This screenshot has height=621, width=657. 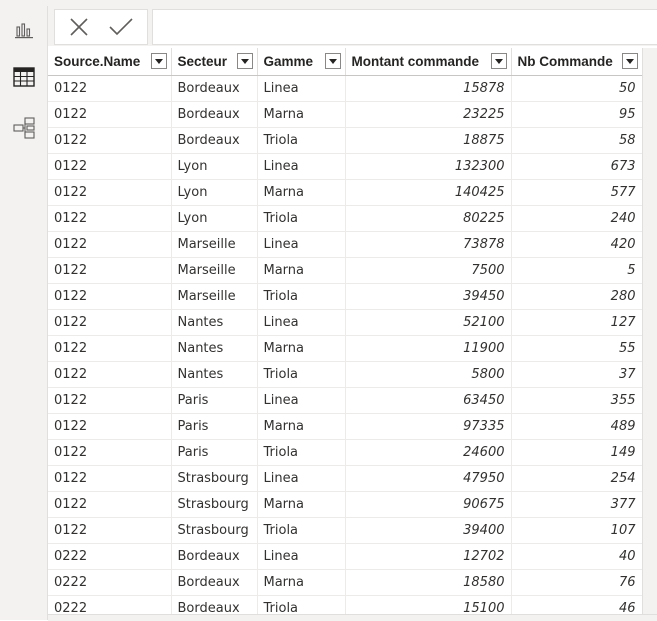 I want to click on table-row: 0122 Marseille Linea 73878 420, so click(x=345, y=244).